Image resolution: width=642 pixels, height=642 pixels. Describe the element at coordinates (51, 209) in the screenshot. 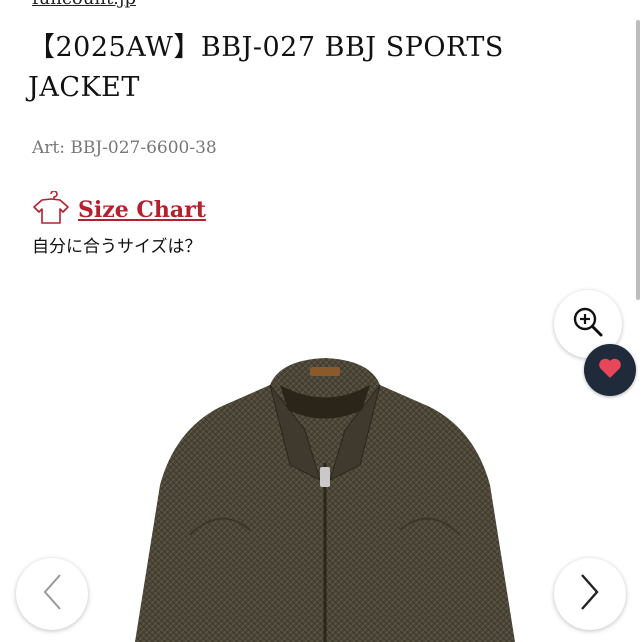

I see `shirt-hanger-icon` at that location.